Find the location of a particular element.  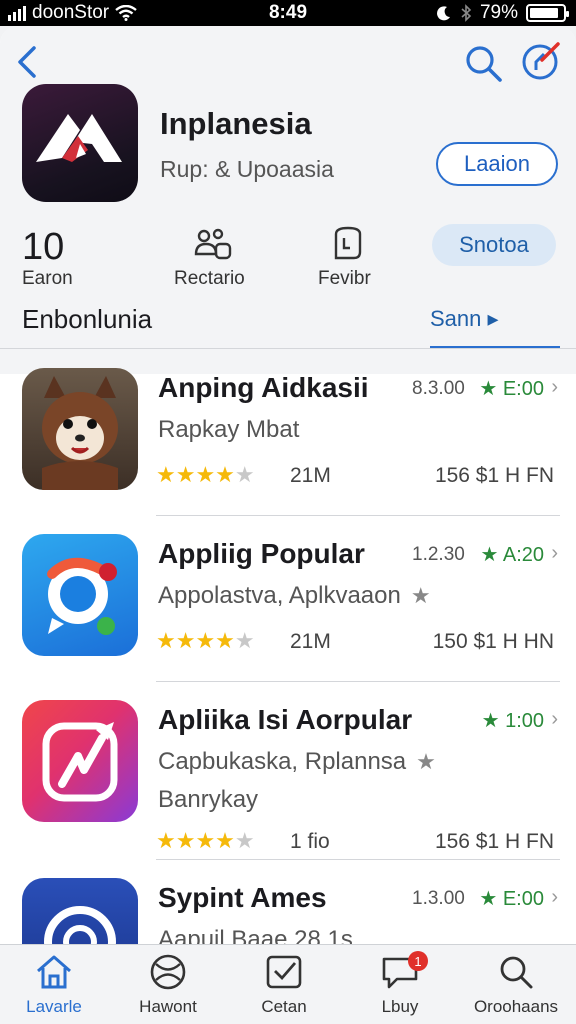

see-all-link: Sann ▸ is located at coordinates (464, 319).